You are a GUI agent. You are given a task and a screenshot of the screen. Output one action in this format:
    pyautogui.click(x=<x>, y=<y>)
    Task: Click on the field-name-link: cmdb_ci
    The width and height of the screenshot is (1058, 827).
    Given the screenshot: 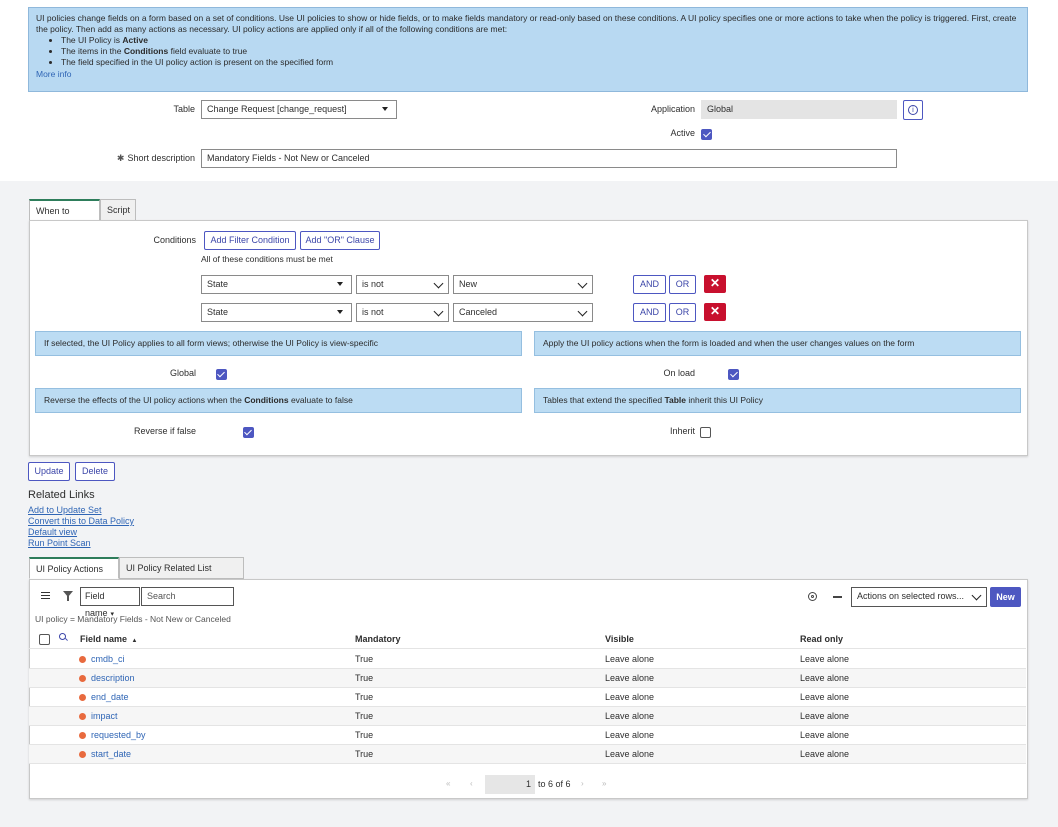 What is the action you would take?
    pyautogui.click(x=108, y=659)
    